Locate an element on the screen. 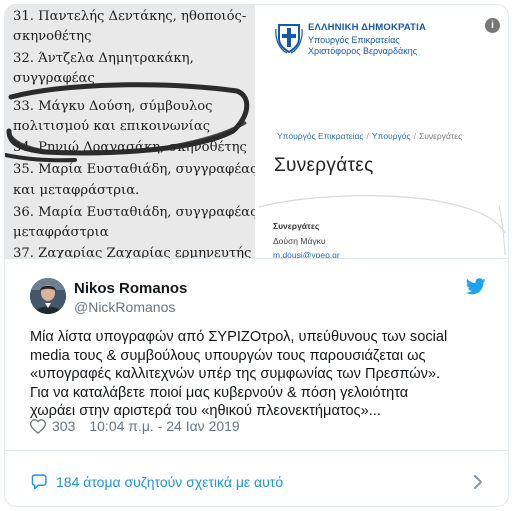 This screenshot has width=514, height=511. organization-title: ΕΛΛΗΝΙΚΗ ΔΗΜΟΚΡΑΤΙΑ is located at coordinates (367, 27).